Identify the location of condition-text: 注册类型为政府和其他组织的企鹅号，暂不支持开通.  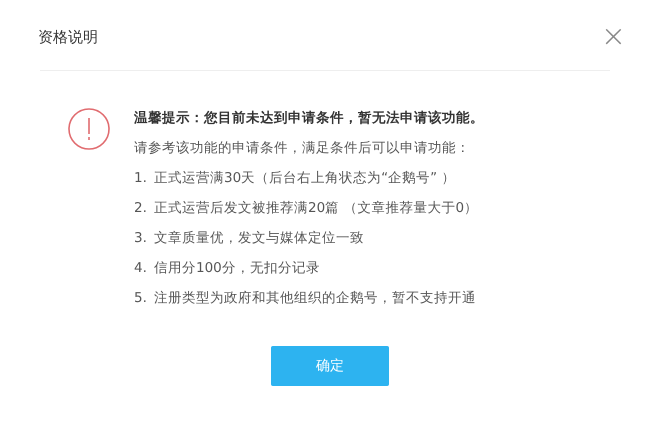
(315, 298).